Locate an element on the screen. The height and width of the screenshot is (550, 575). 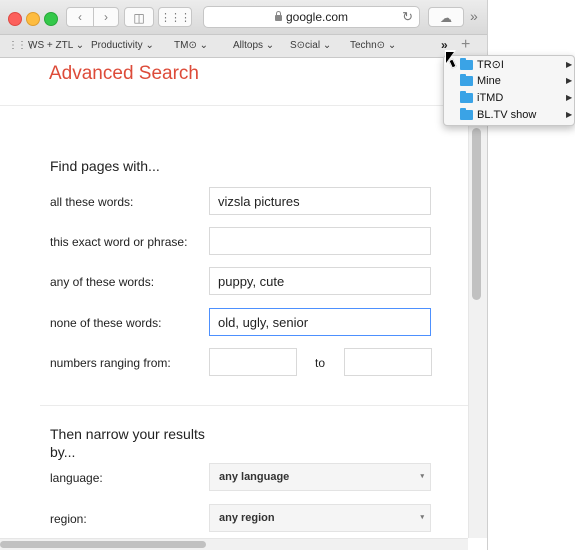
language-select: any language ▾ is located at coordinates (320, 477).